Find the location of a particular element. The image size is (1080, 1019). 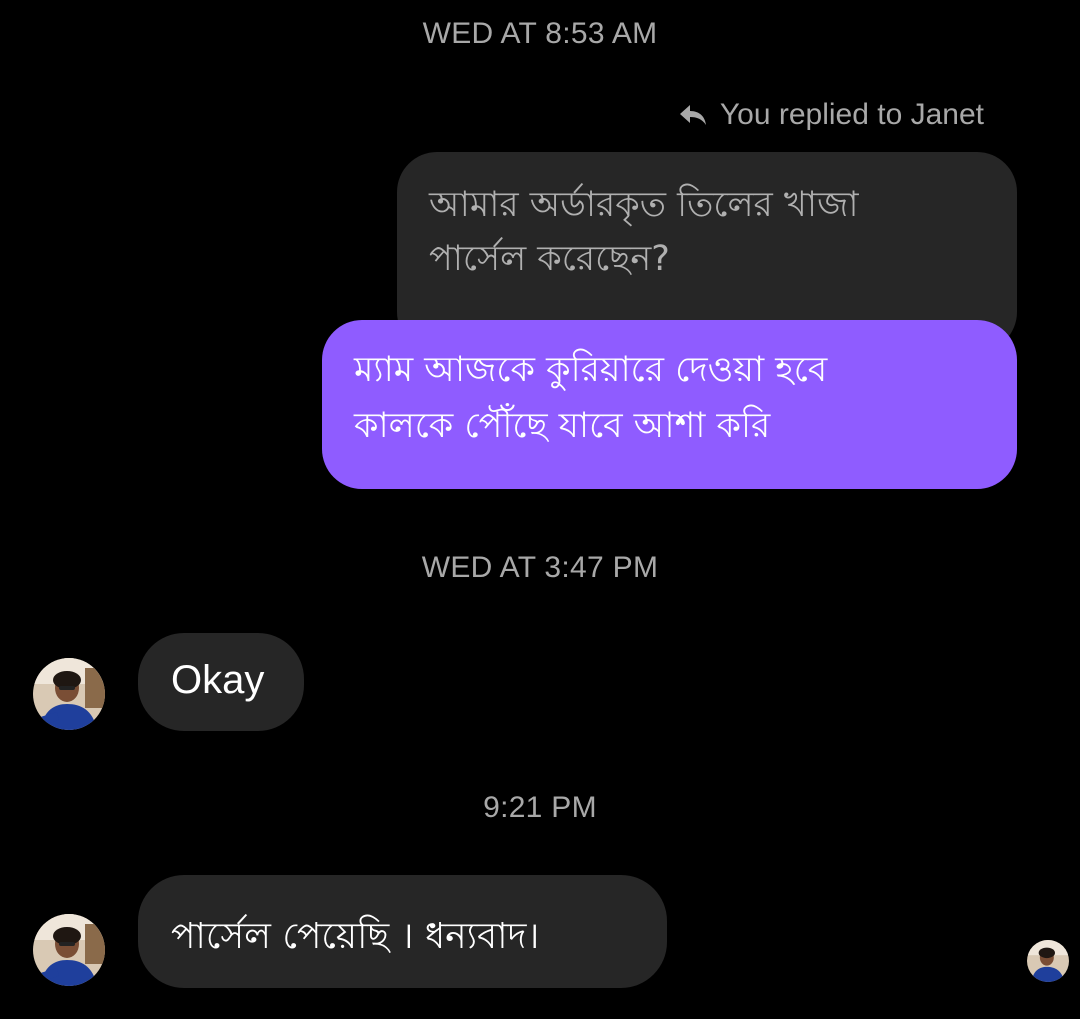

reply-context-header: You replied to Janet is located at coordinates (831, 115).